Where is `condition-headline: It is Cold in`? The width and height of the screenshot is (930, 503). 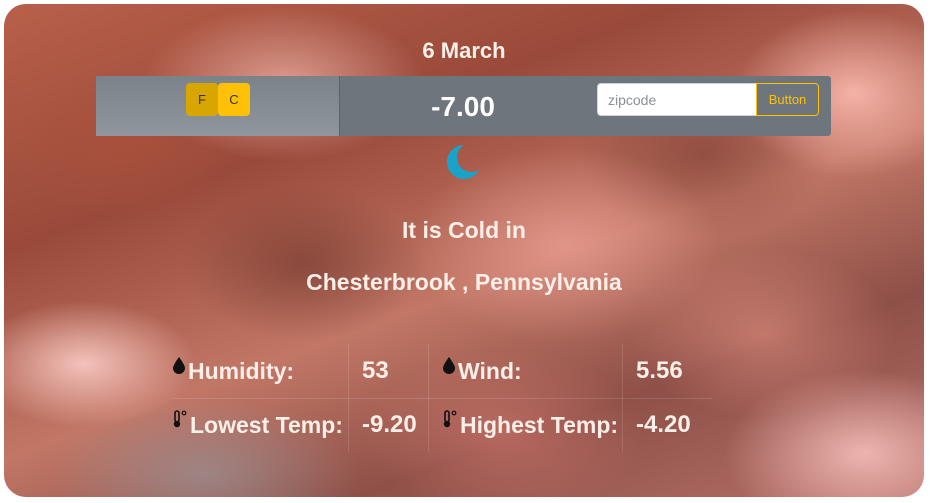 condition-headline: It is Cold in is located at coordinates (464, 230).